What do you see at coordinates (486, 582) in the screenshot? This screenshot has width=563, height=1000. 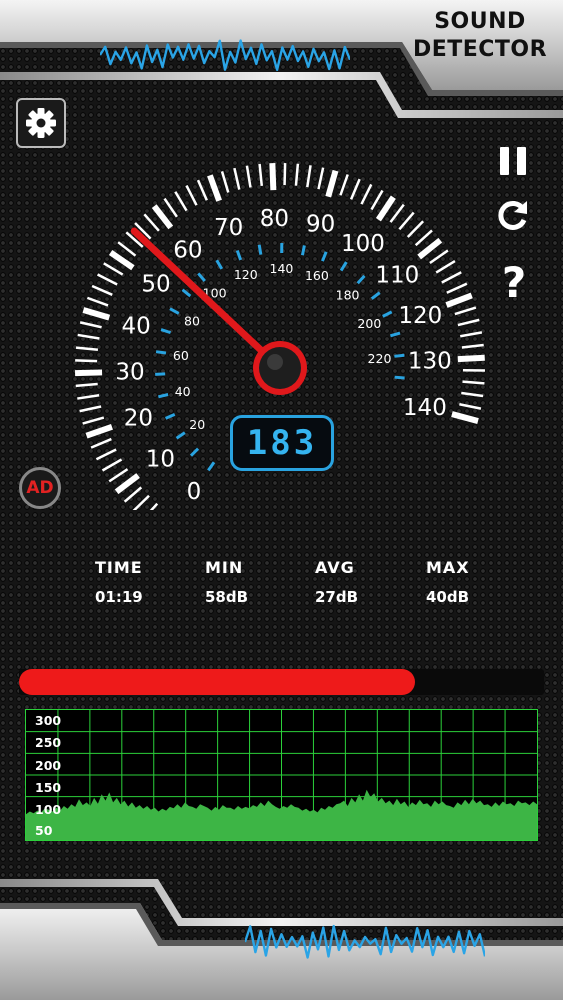 I see `stat-max: MAX 40dB` at bounding box center [486, 582].